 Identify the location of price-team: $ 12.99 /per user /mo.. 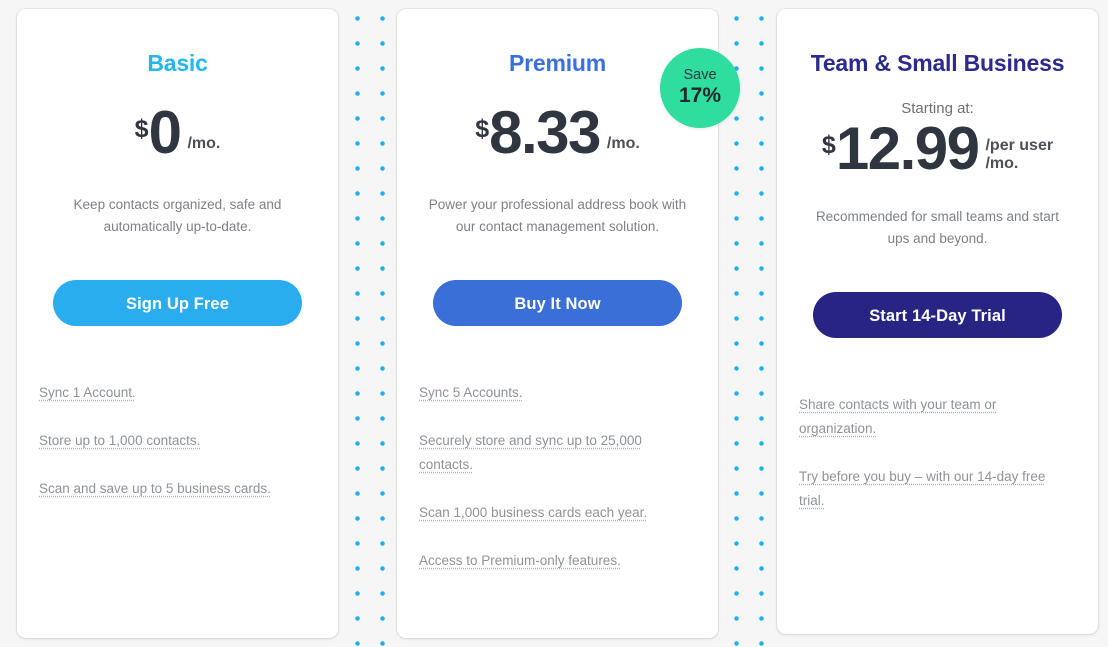
(937, 149).